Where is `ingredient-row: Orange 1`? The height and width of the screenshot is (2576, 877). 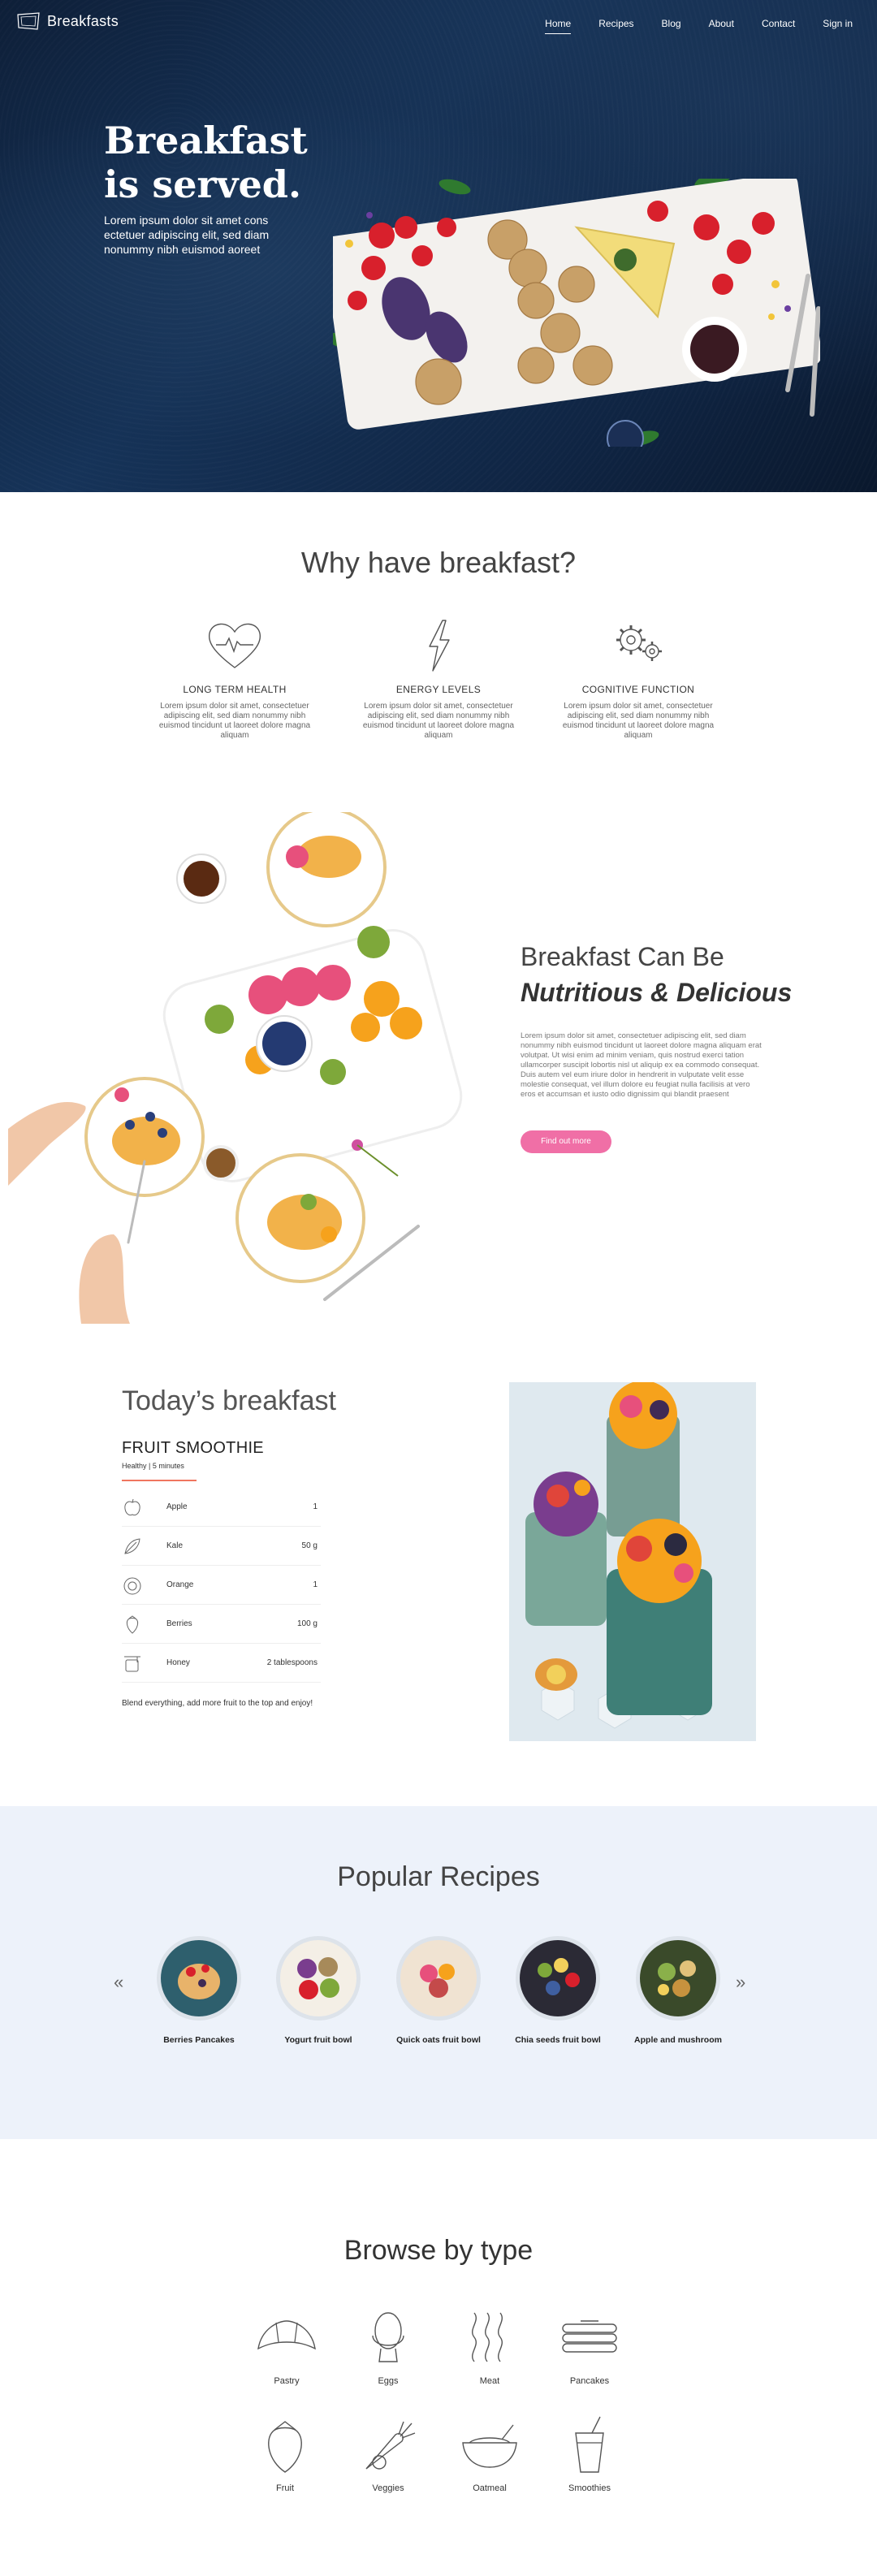
ingredient-row: Orange 1 is located at coordinates (221, 1585).